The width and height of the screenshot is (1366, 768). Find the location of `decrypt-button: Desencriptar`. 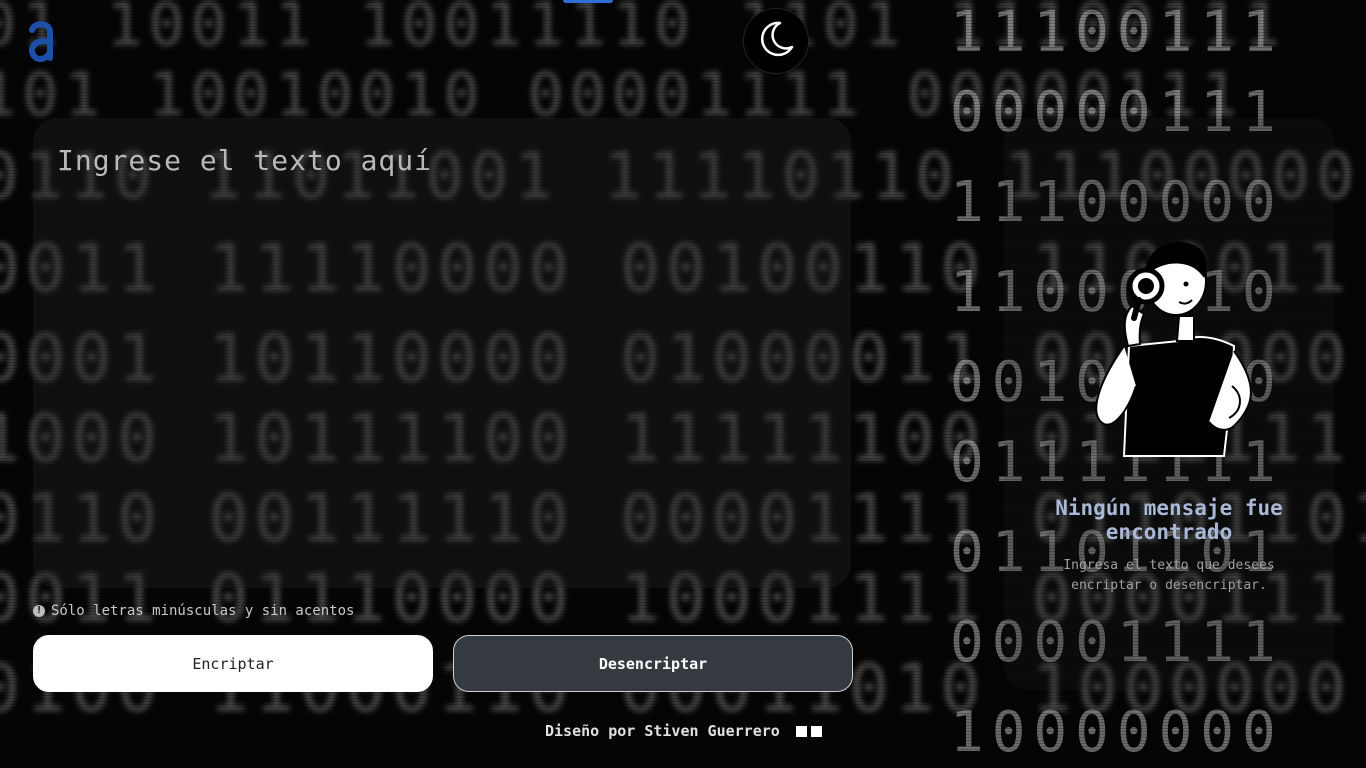

decrypt-button: Desencriptar is located at coordinates (653, 663).